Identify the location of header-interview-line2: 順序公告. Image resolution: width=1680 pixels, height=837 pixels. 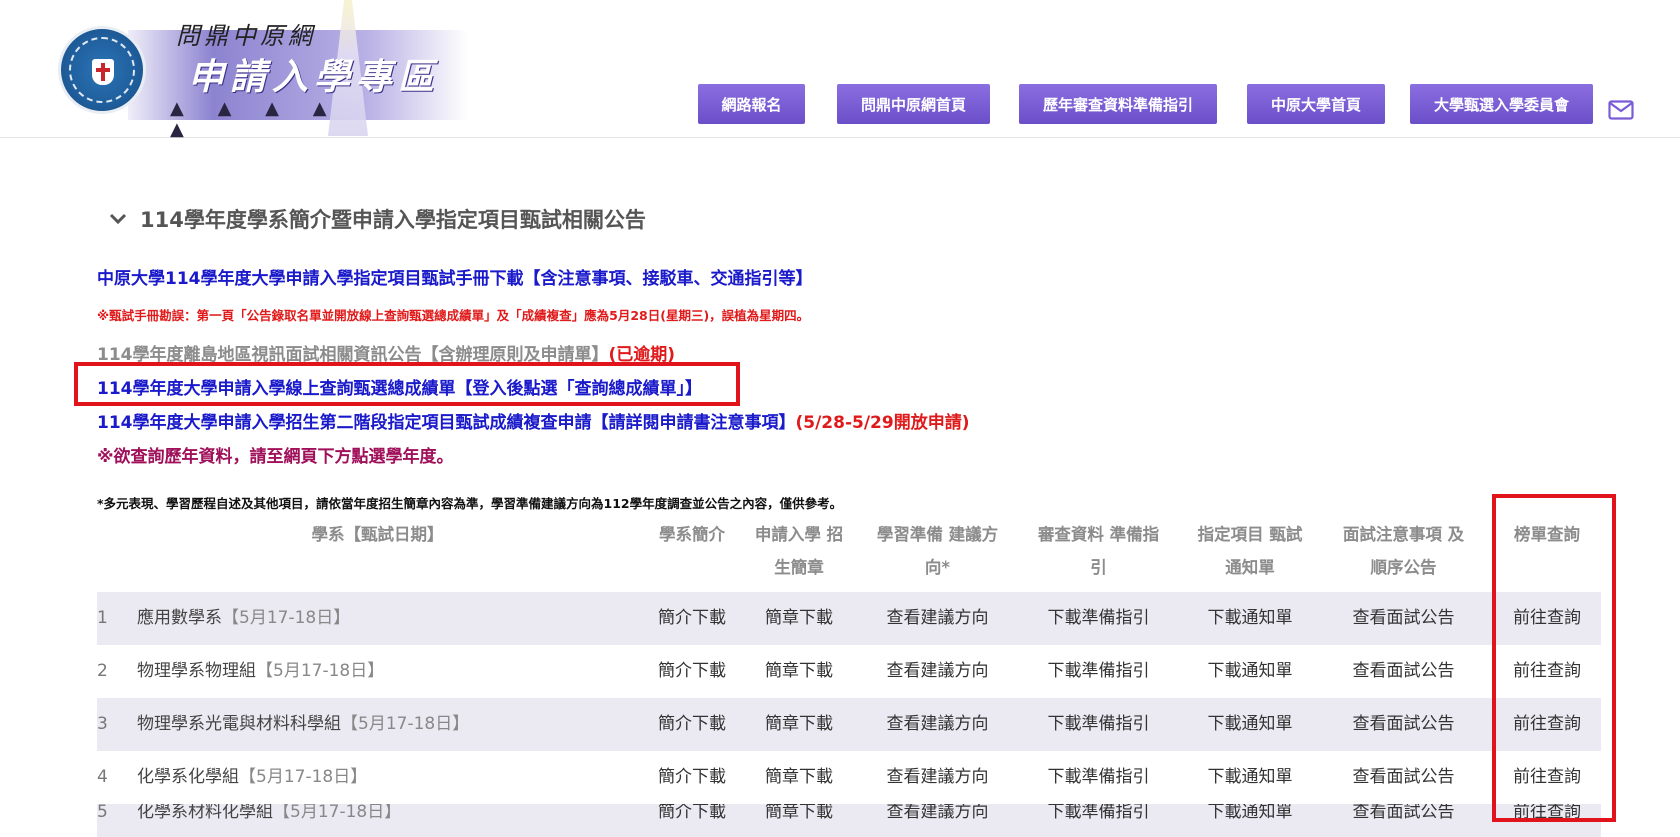
(1403, 567).